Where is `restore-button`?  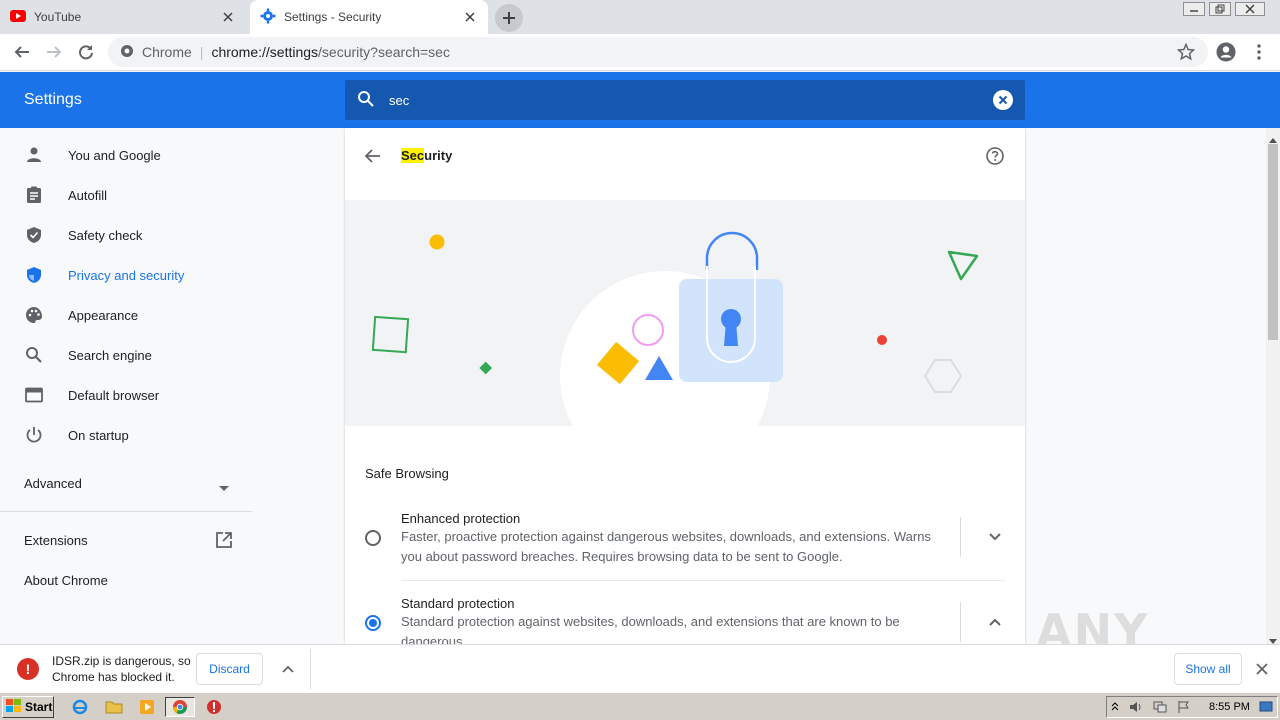
restore-button is located at coordinates (1220, 9).